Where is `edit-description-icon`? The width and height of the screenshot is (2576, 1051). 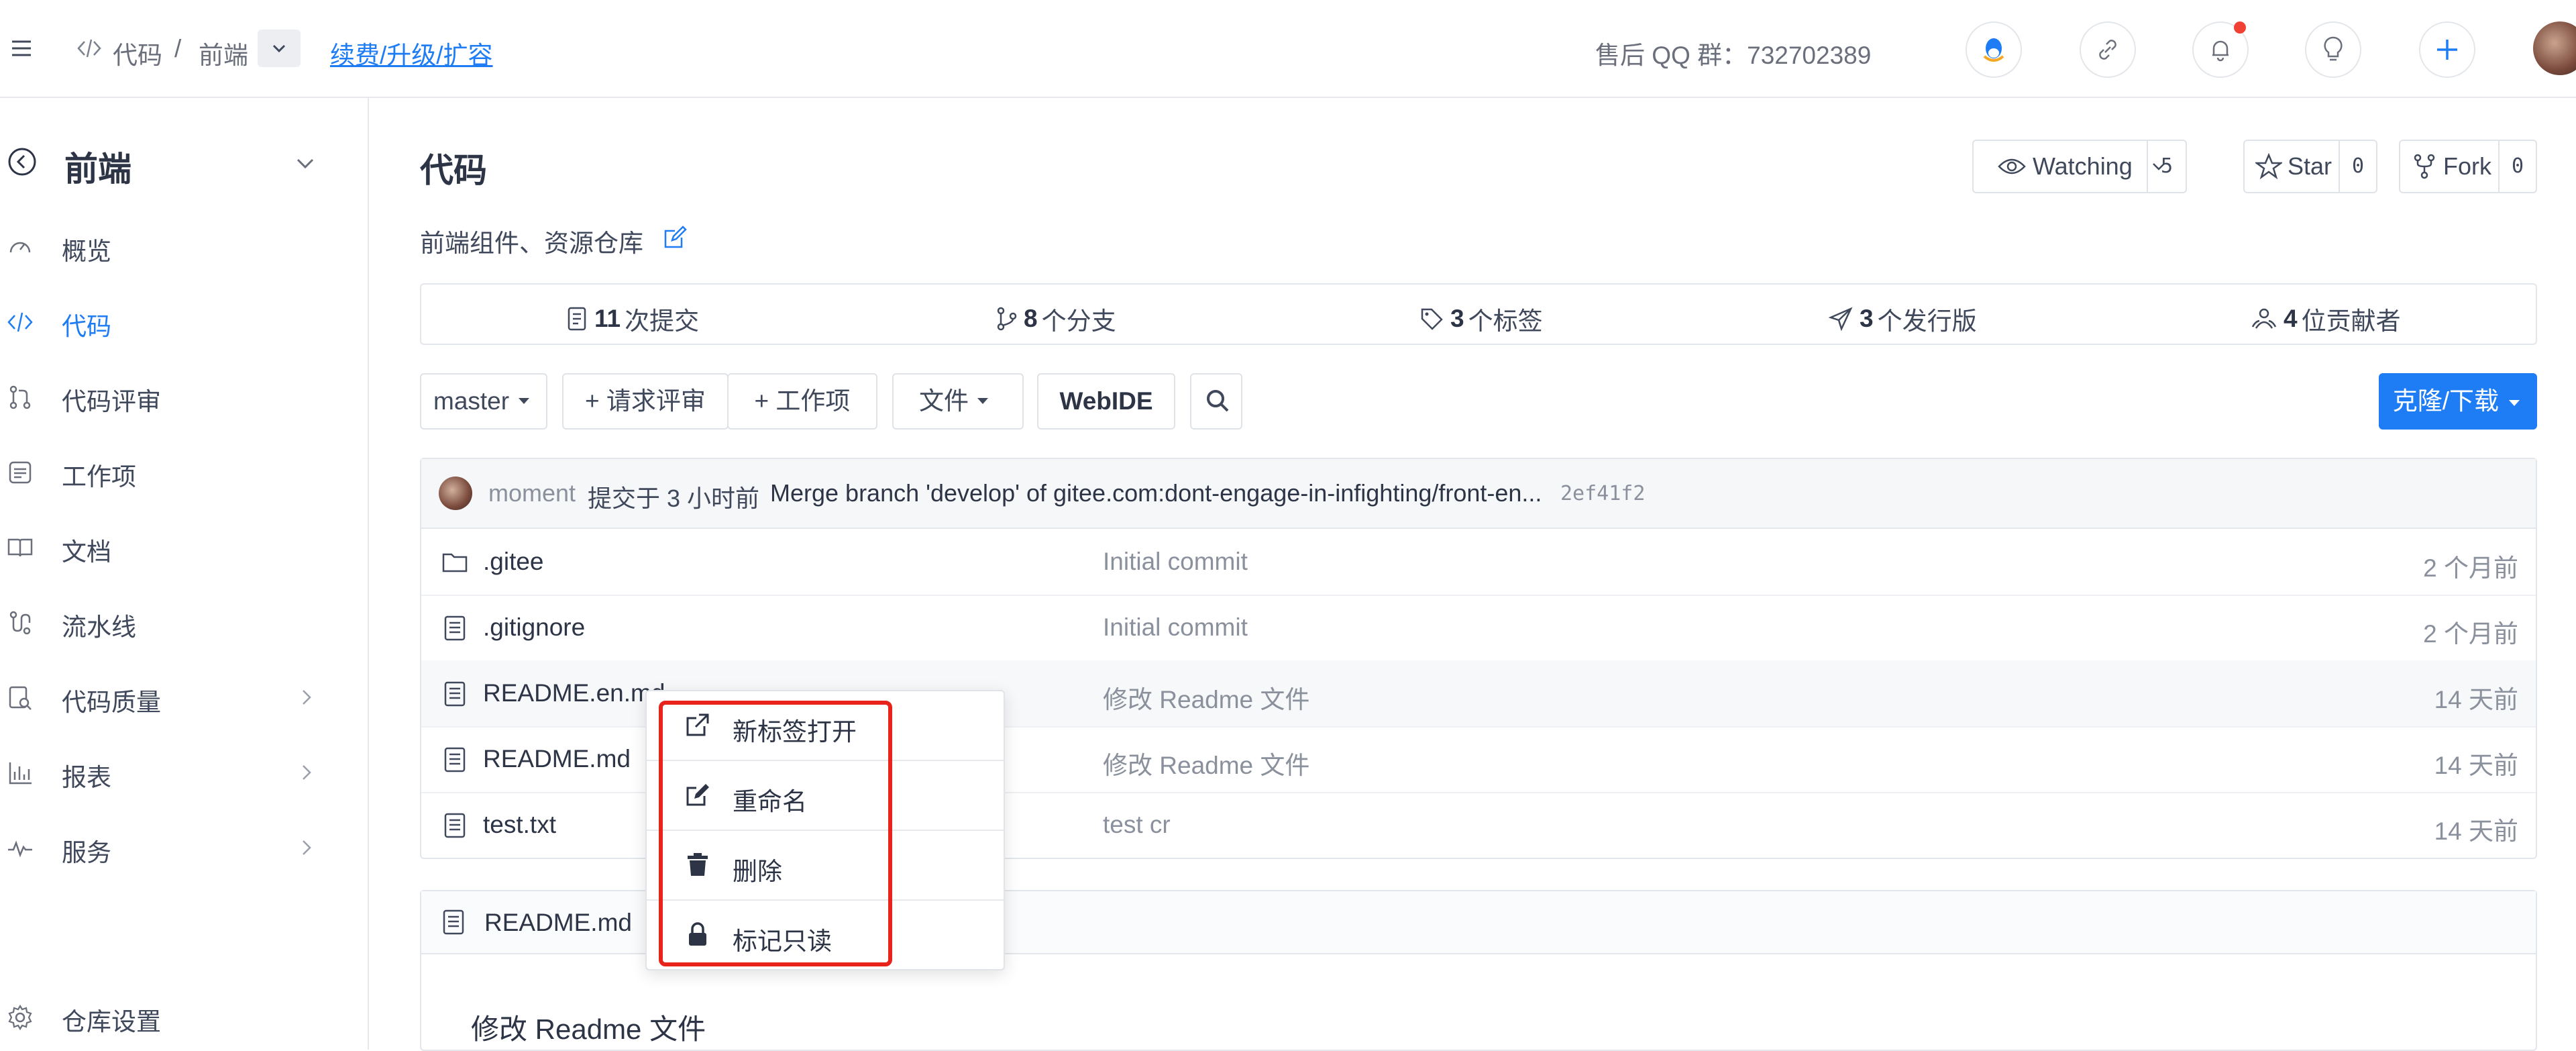 edit-description-icon is located at coordinates (674, 237).